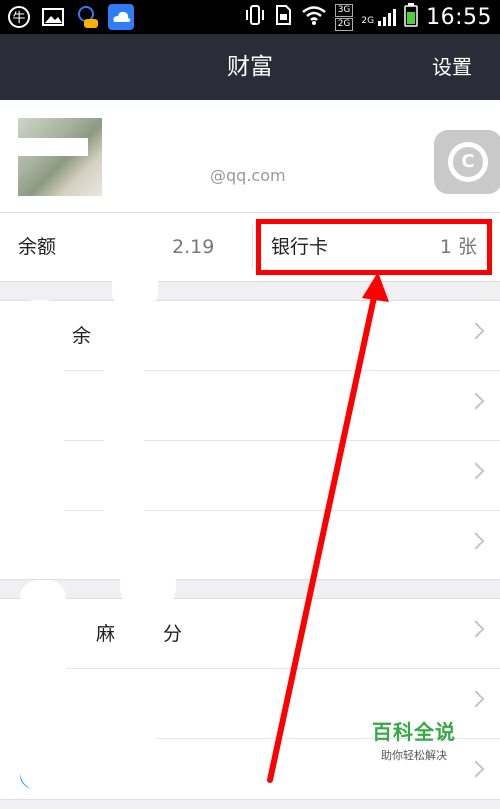  Describe the element at coordinates (344, 24) in the screenshot. I see `network-badge-bottom: 2G` at that location.